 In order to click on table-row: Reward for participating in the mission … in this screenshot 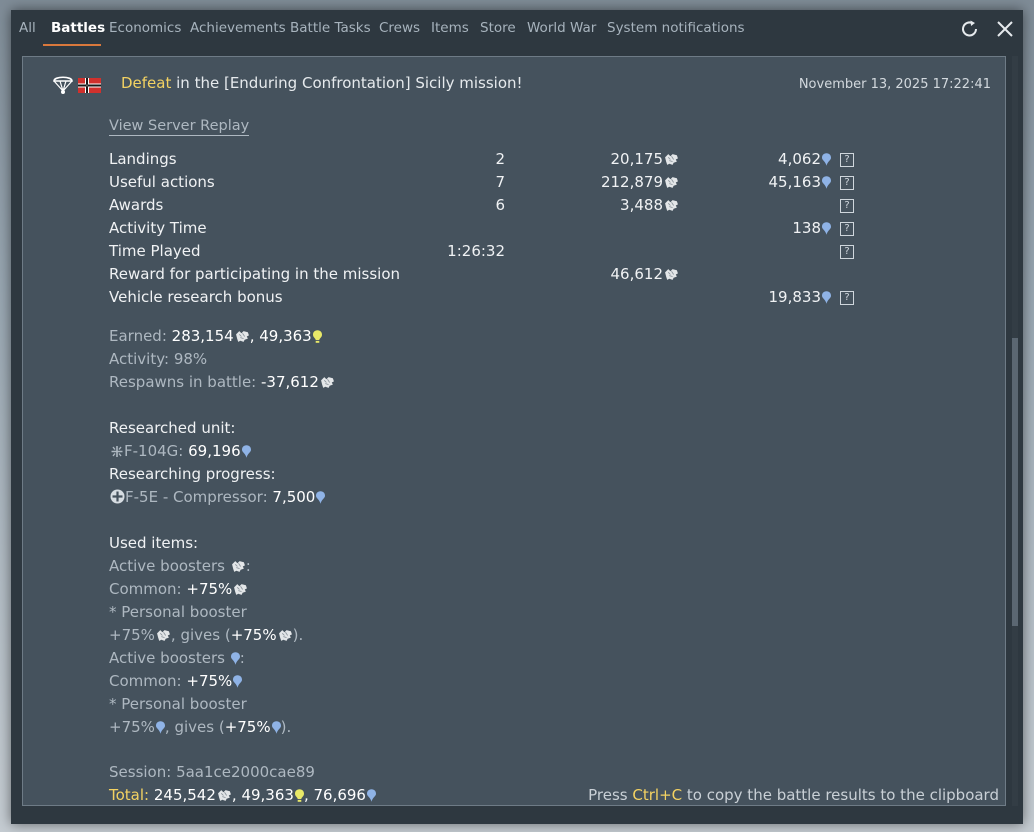, I will do `click(514, 276)`.